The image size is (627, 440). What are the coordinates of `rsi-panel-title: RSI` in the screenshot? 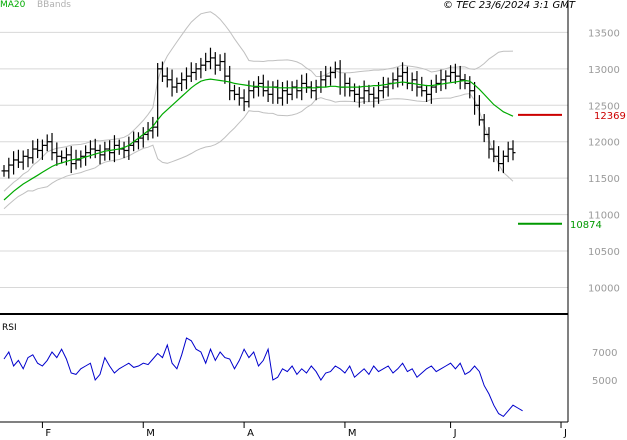 It's located at (9, 328).